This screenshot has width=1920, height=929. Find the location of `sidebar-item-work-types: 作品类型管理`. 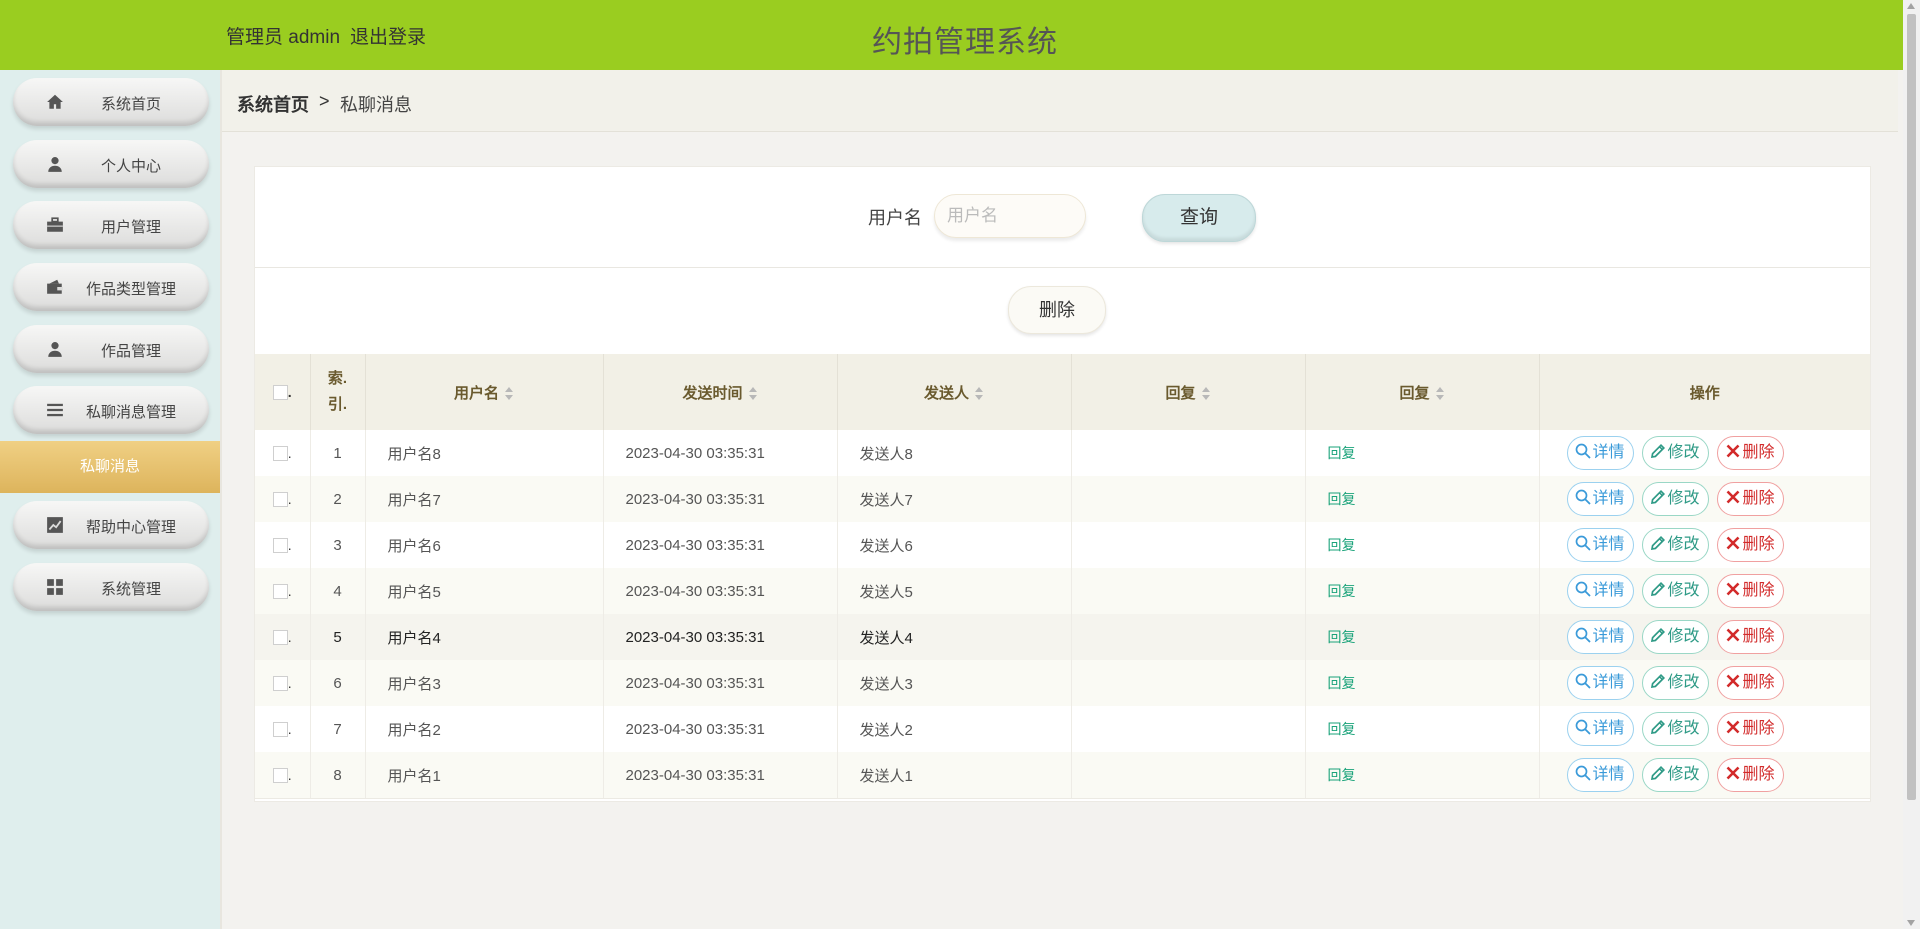

sidebar-item-work-types: 作品类型管理 is located at coordinates (111, 287).